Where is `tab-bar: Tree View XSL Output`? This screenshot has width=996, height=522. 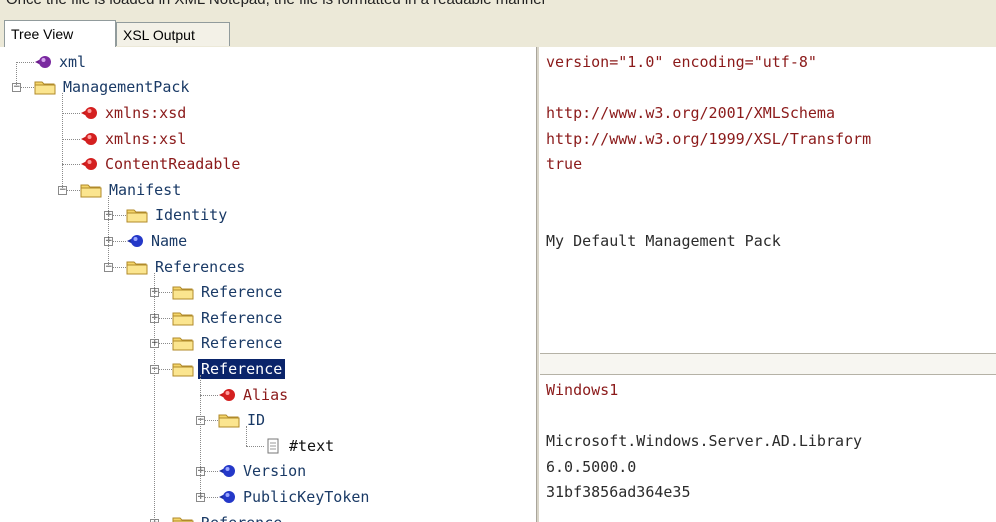
tab-bar: Tree View XSL Output is located at coordinates (498, 32).